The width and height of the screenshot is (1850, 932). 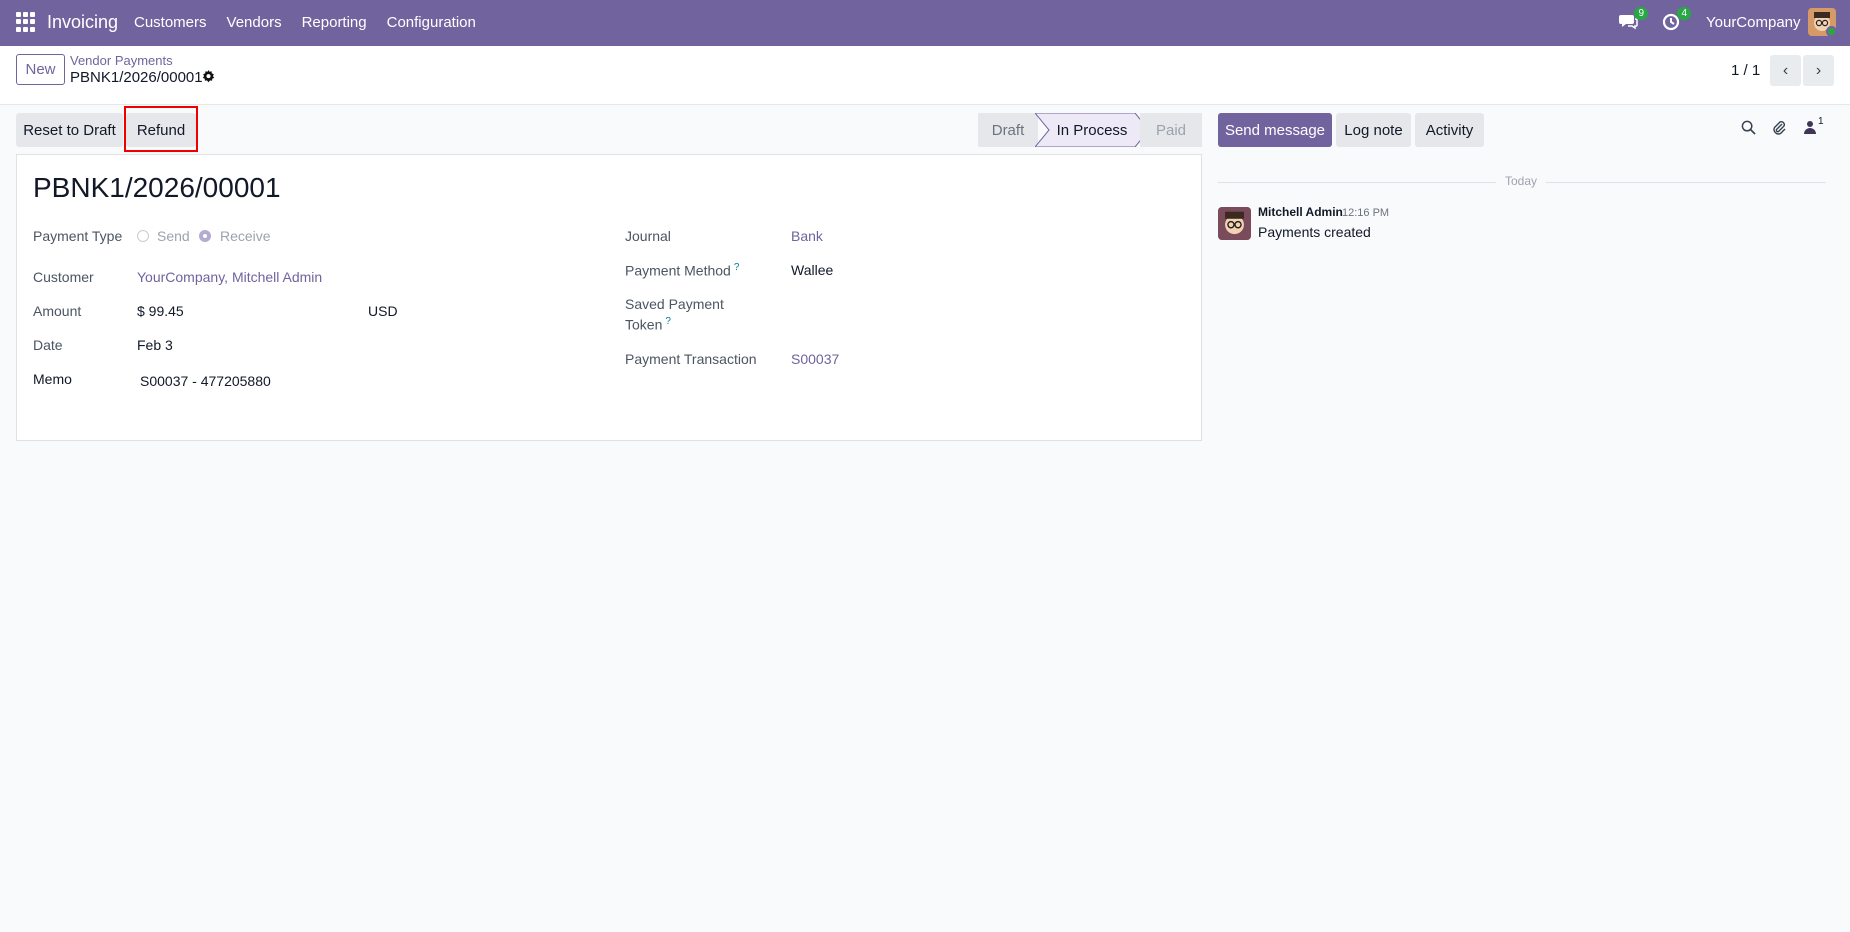 I want to click on chevron-left-icon: ‹, so click(x=1785, y=70).